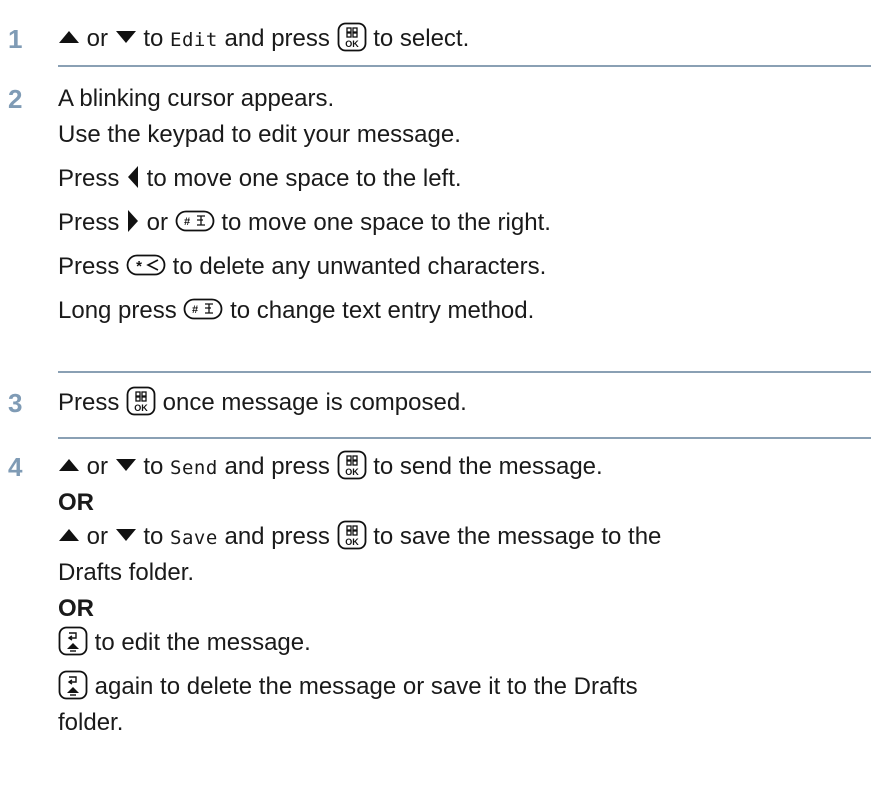  What do you see at coordinates (15, 39) in the screenshot?
I see `step-number: 1` at bounding box center [15, 39].